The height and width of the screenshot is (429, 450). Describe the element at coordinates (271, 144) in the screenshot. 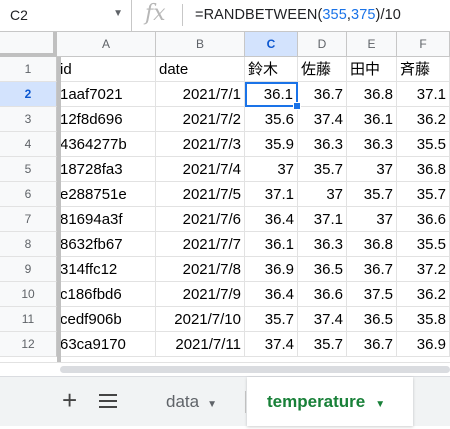

I see `cell-suzuki: 35.9` at that location.